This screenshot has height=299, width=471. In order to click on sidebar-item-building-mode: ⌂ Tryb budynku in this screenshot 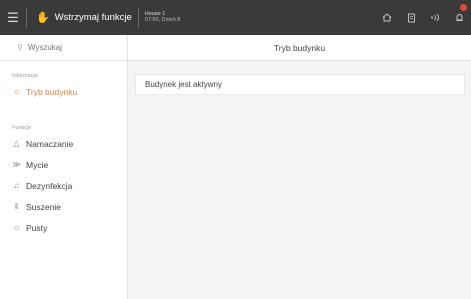, I will do `click(63, 91)`.